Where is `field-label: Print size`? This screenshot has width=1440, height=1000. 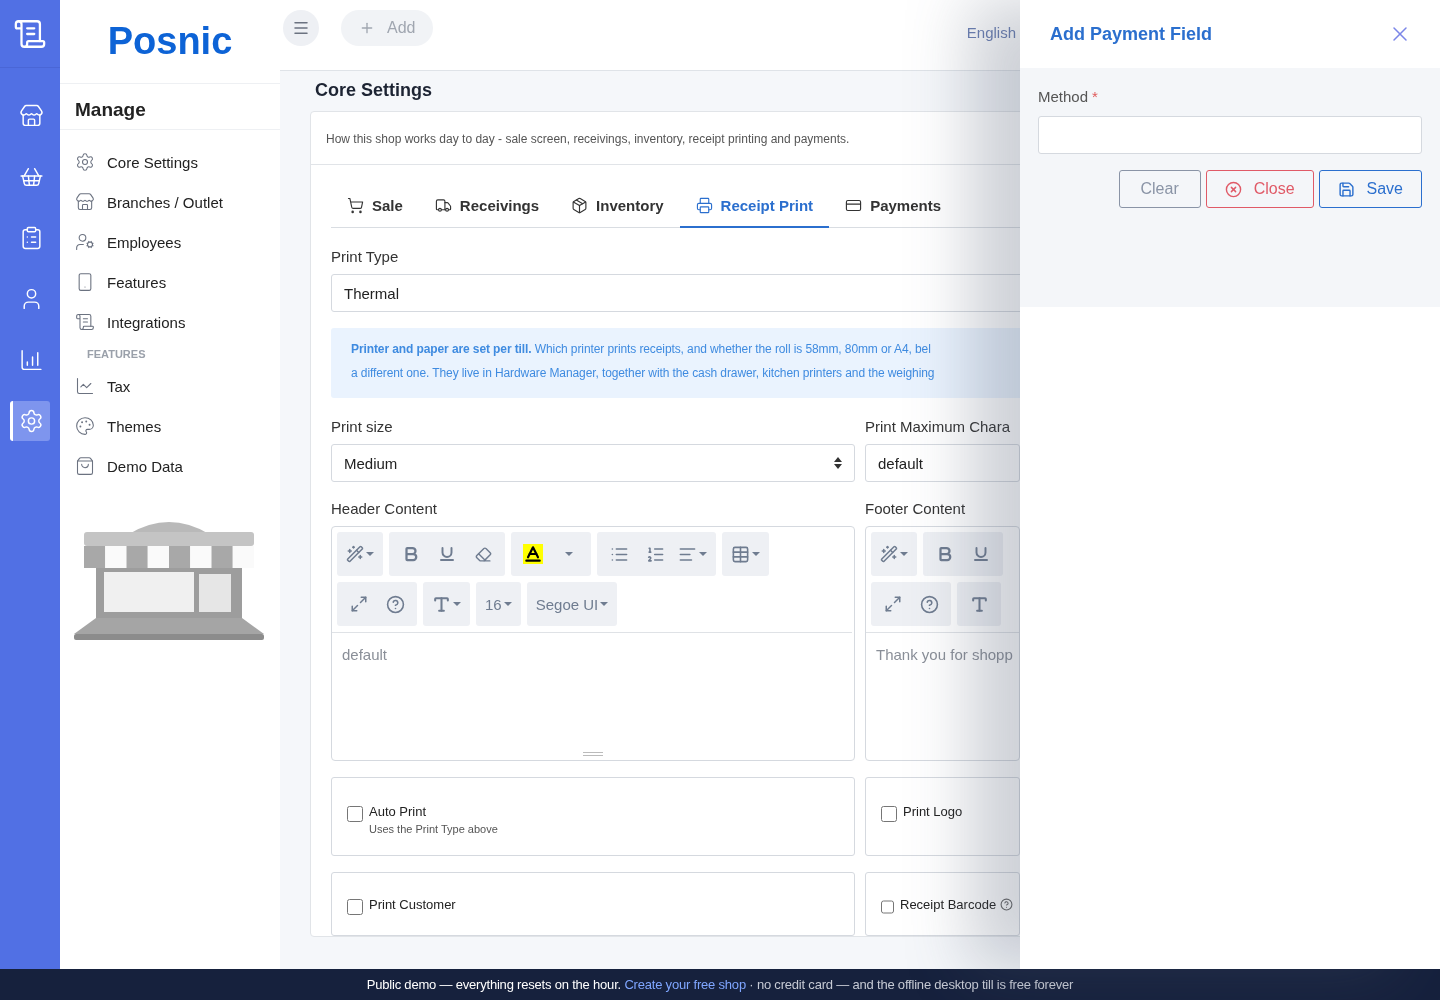
field-label: Print size is located at coordinates (362, 426).